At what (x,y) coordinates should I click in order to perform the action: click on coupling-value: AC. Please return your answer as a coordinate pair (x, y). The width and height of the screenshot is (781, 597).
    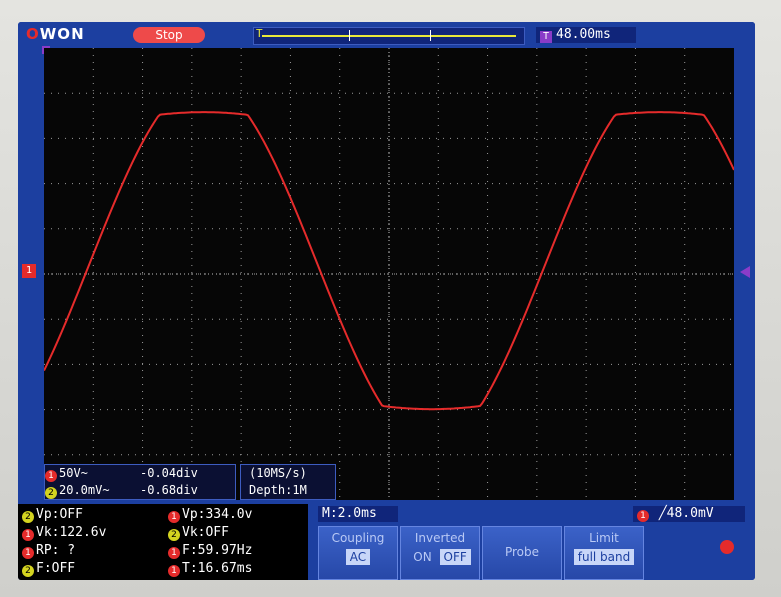
    Looking at the image, I should click on (358, 557).